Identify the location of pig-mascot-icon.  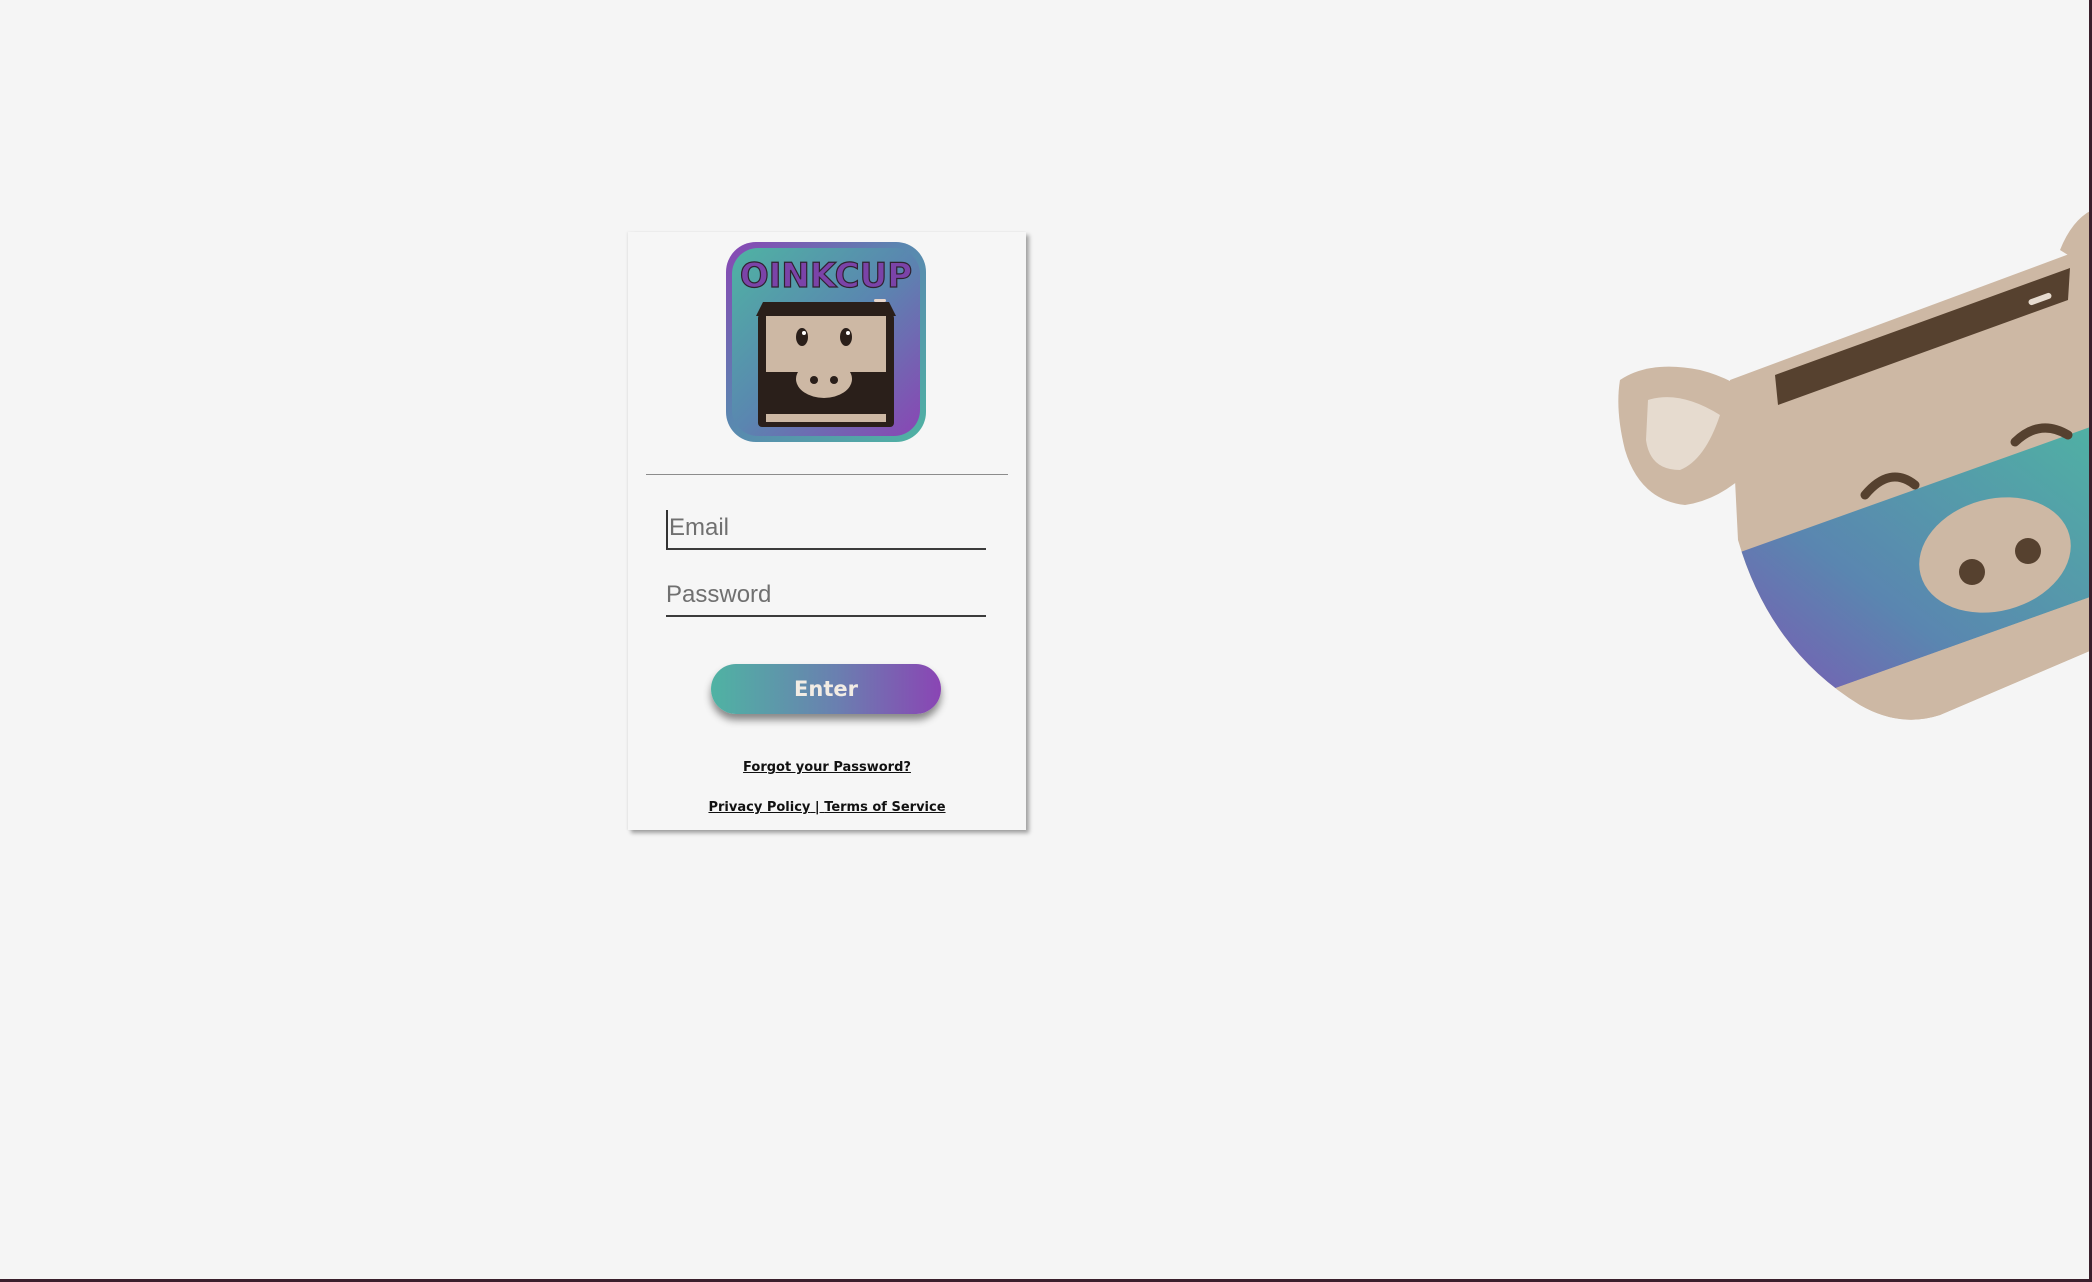
(1851, 470).